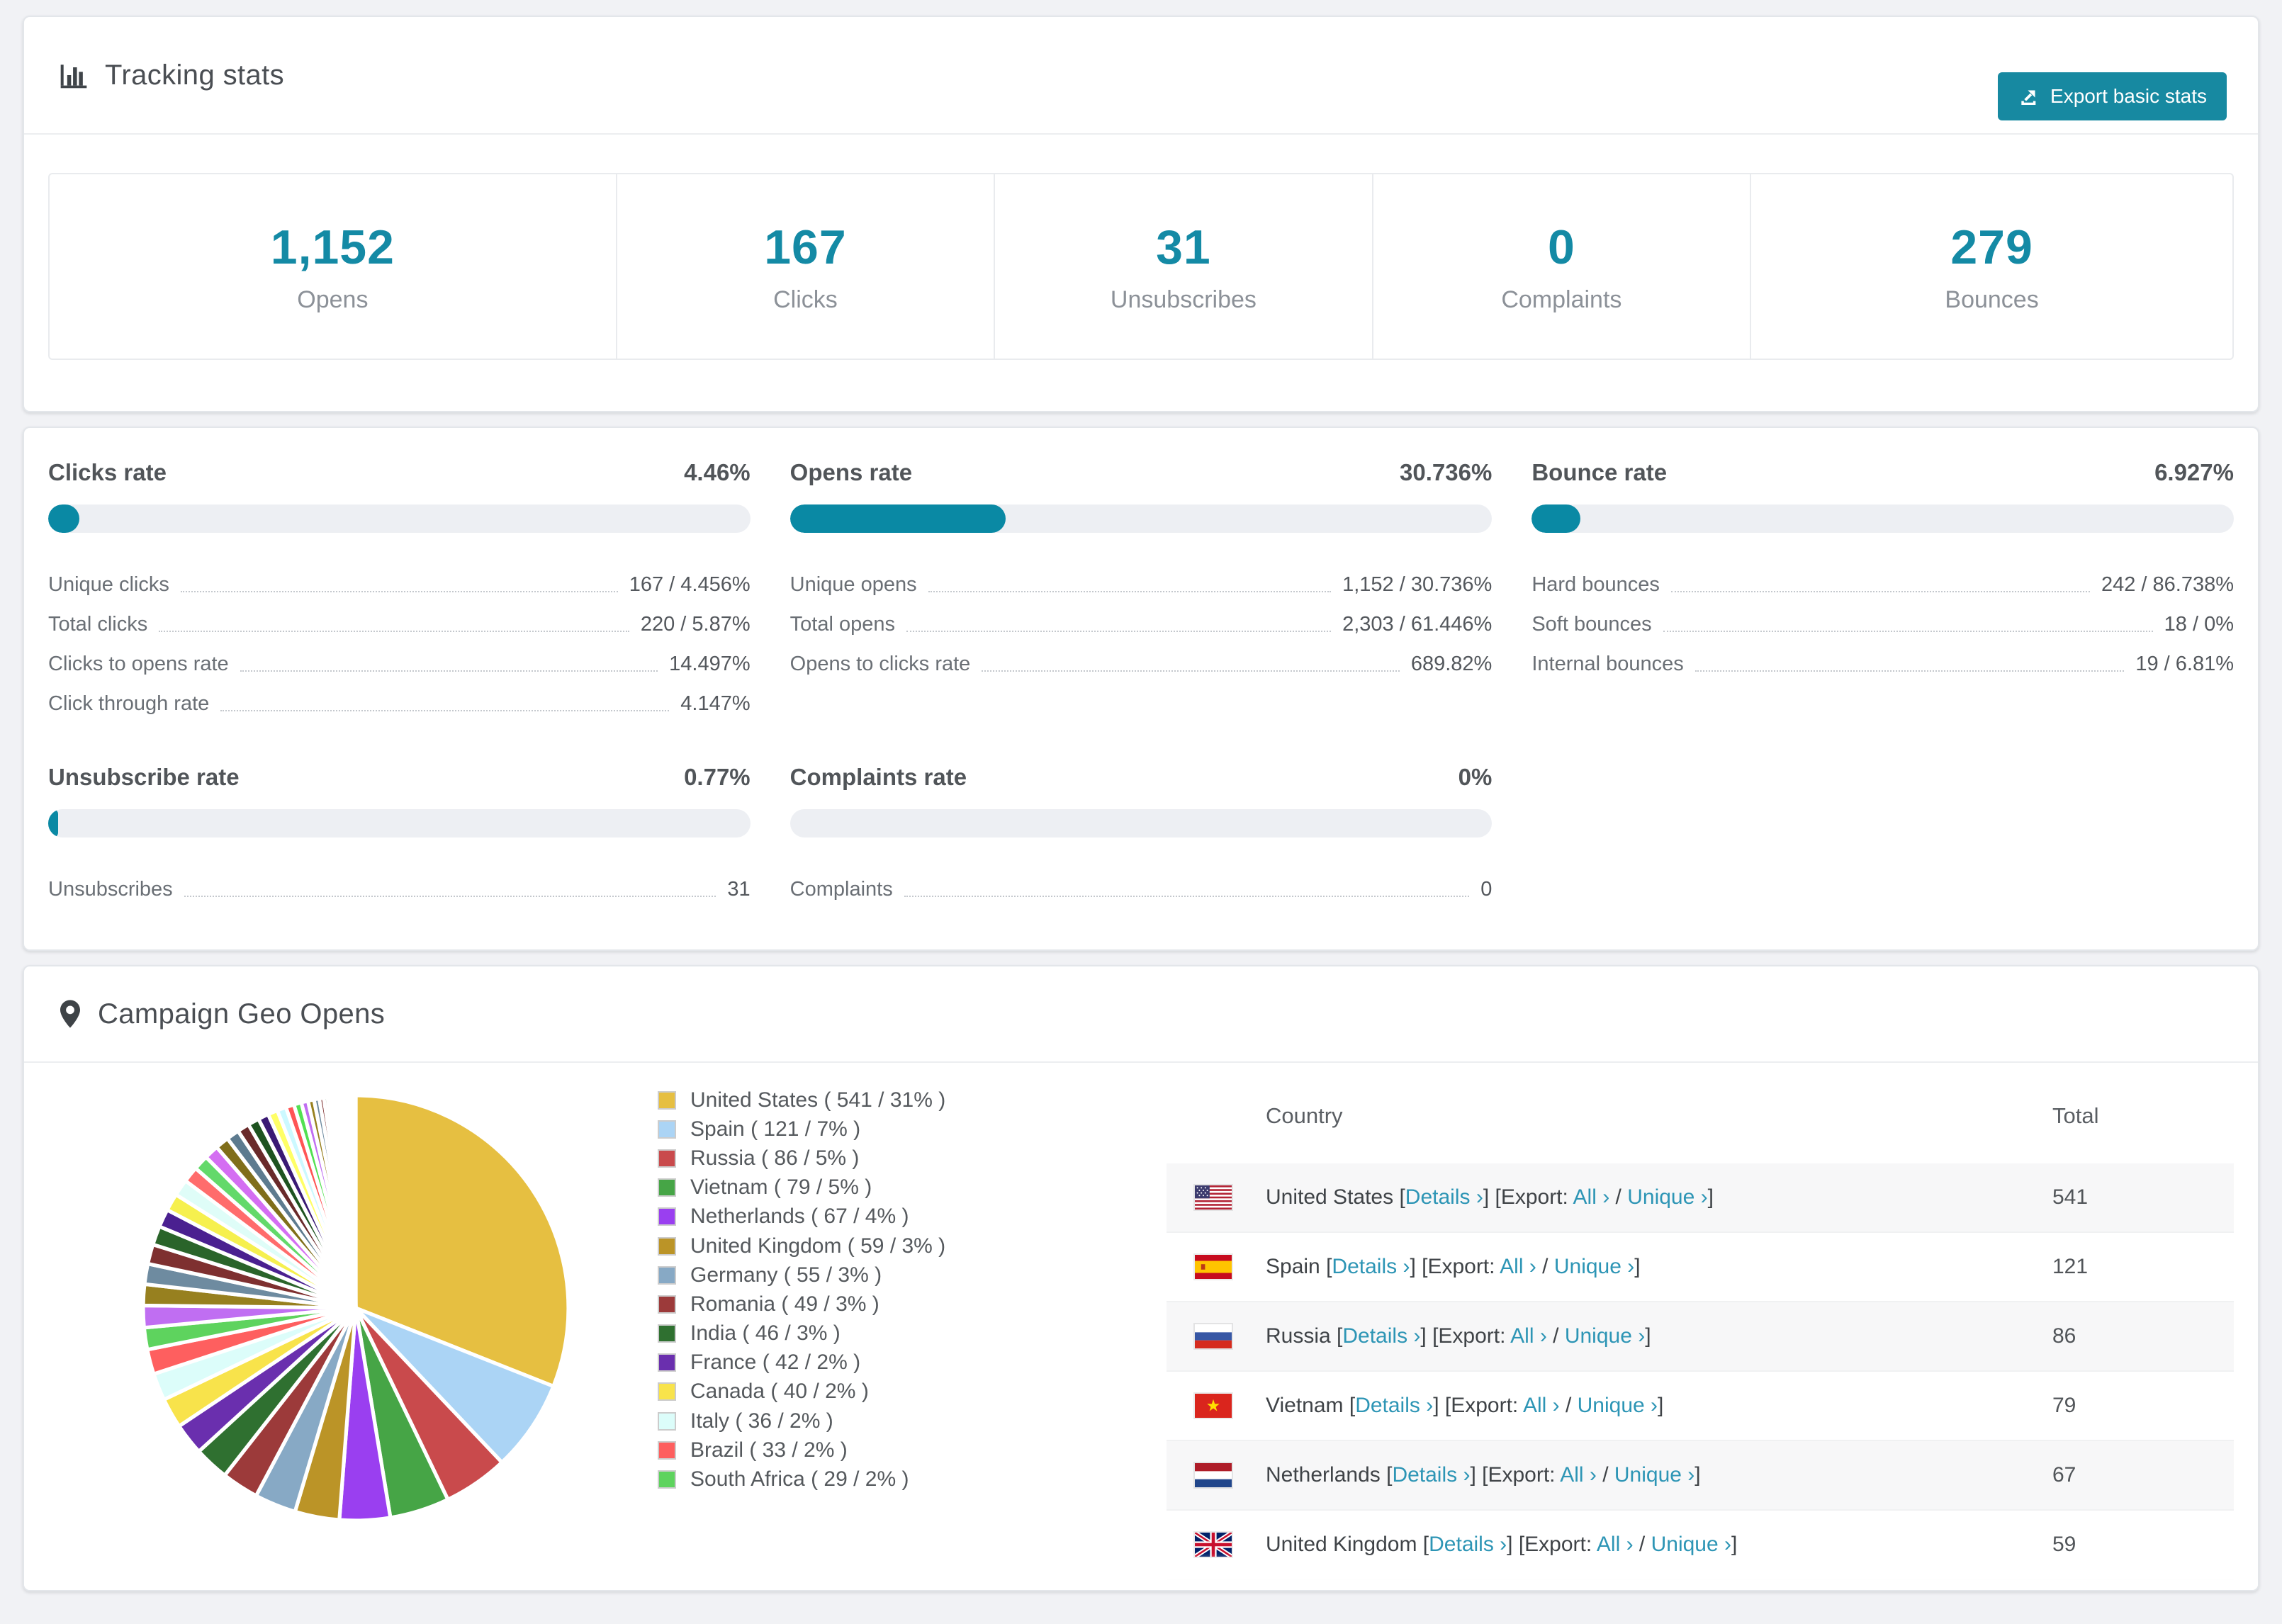  I want to click on export-icon, so click(2029, 97).